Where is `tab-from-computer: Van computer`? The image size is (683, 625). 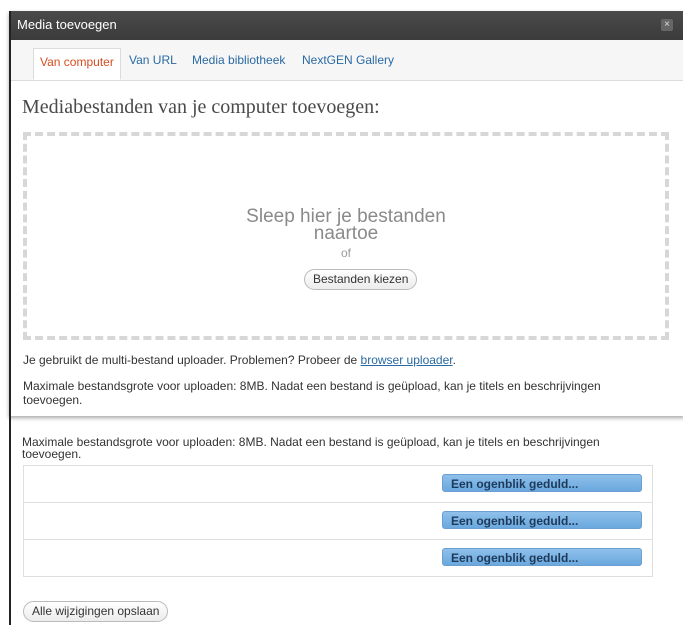 tab-from-computer: Van computer is located at coordinates (77, 64).